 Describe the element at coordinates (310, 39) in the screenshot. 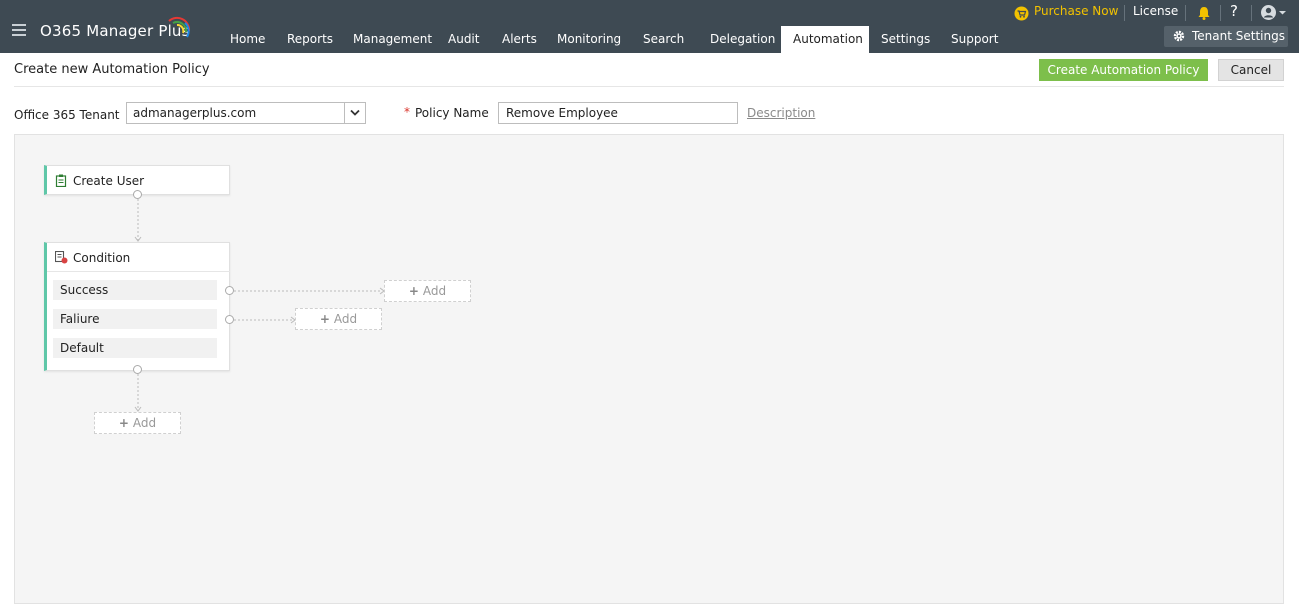

I see `nav-reports: Reports` at that location.